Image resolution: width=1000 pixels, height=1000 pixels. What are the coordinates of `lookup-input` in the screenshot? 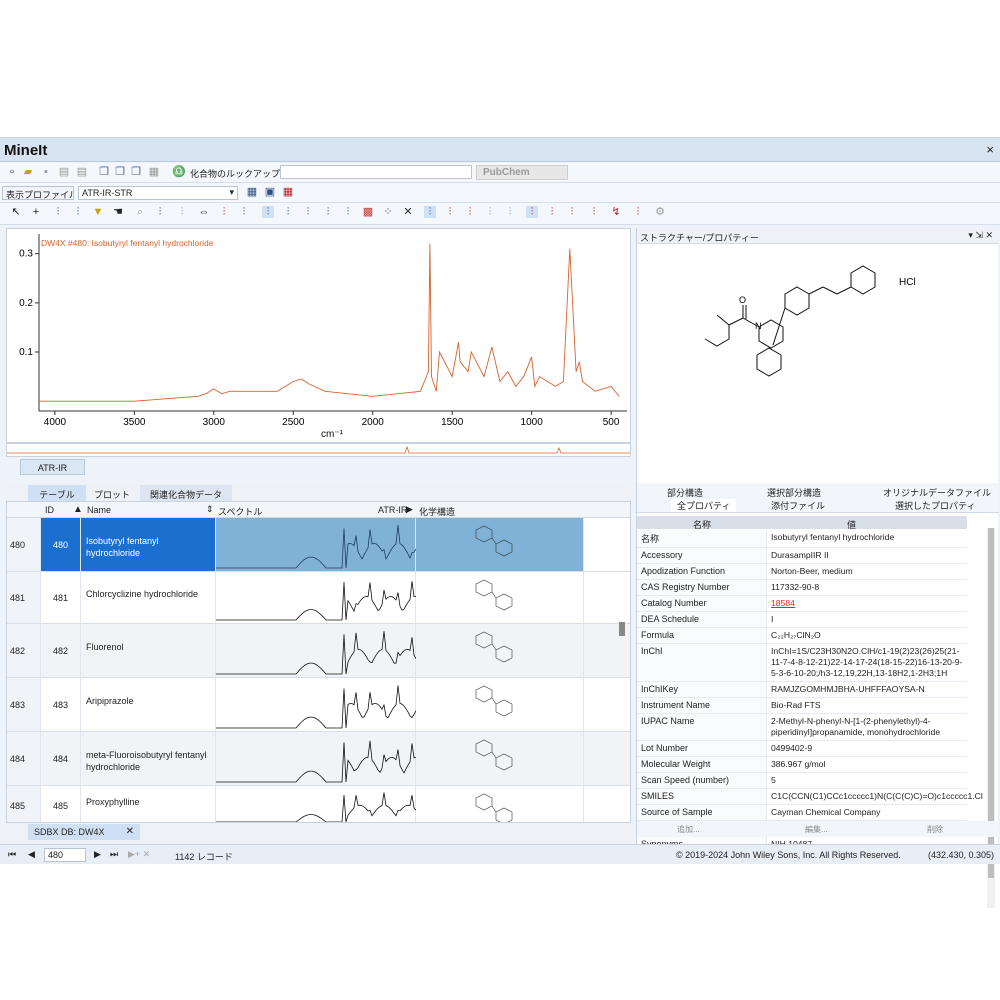 It's located at (376, 172).